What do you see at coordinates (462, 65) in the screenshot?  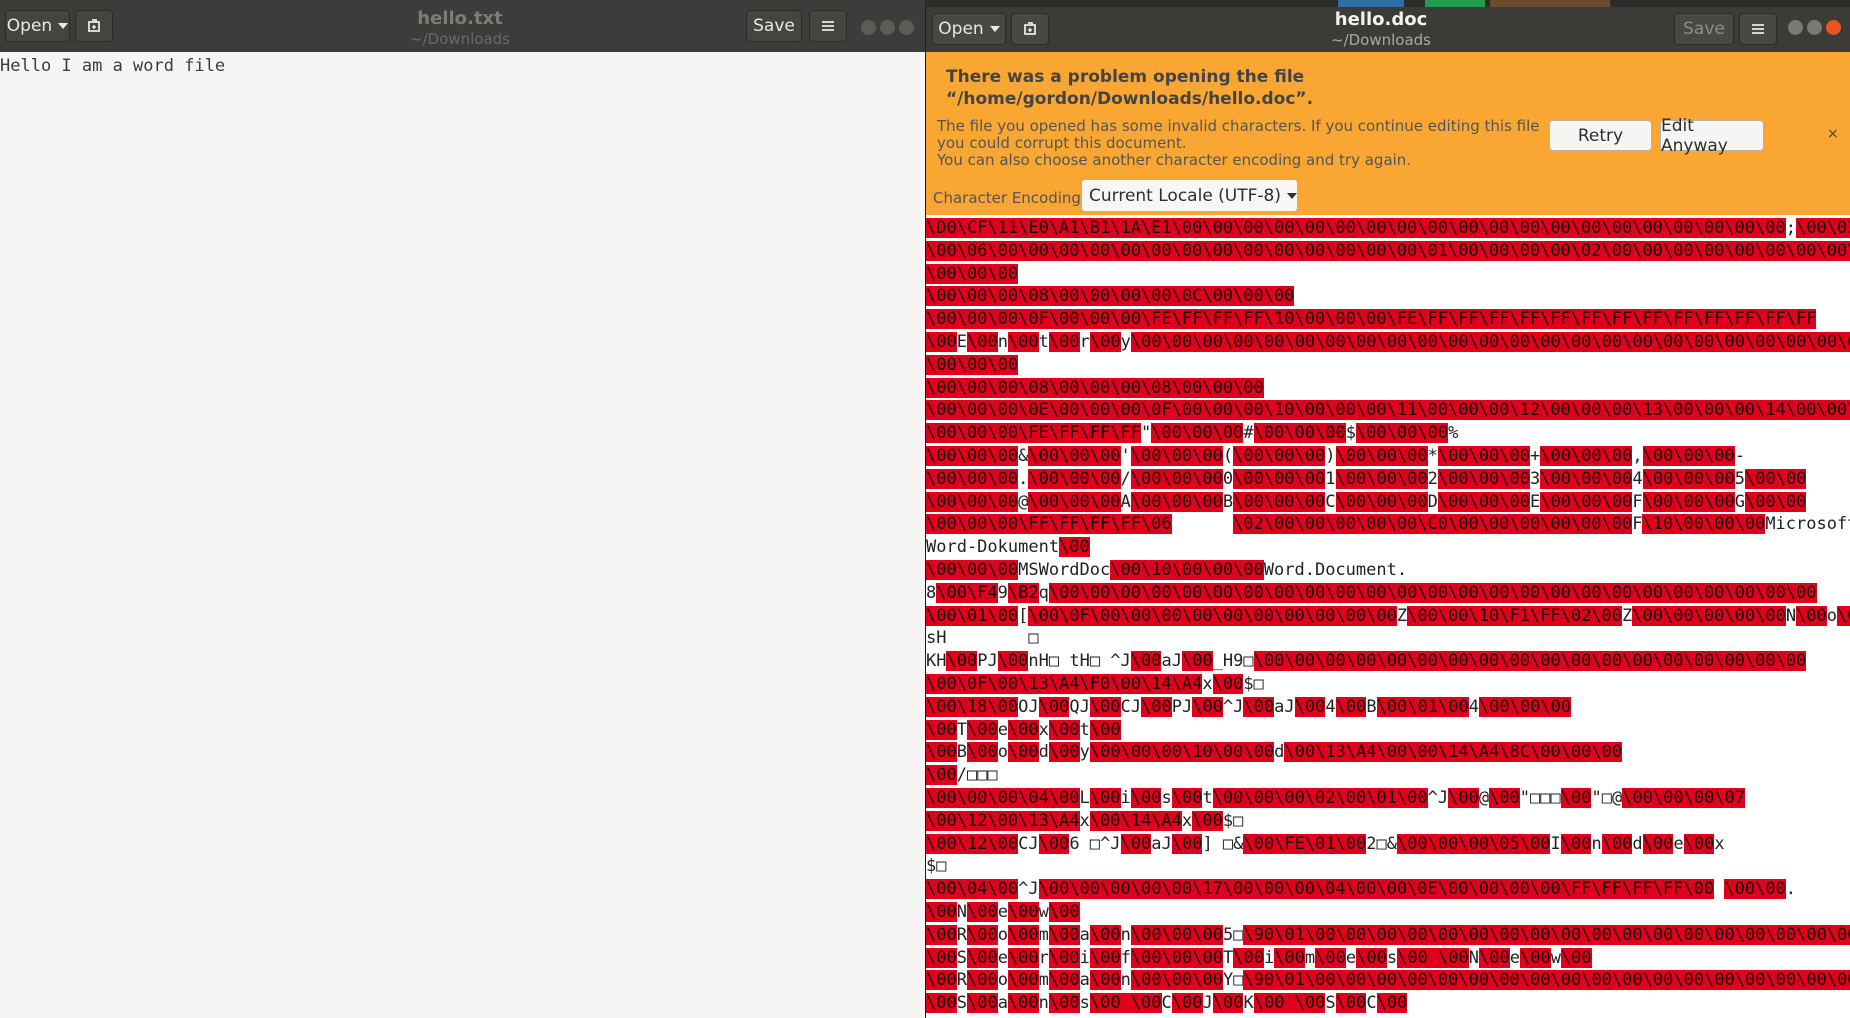 I see `left-text-area: Hello I am a word file` at bounding box center [462, 65].